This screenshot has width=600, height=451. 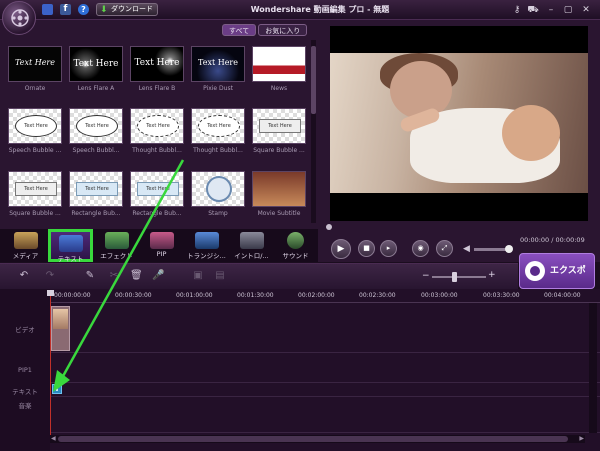 I want to click on ruler-tick-label: 00:02:00:00, so click(x=316, y=295).